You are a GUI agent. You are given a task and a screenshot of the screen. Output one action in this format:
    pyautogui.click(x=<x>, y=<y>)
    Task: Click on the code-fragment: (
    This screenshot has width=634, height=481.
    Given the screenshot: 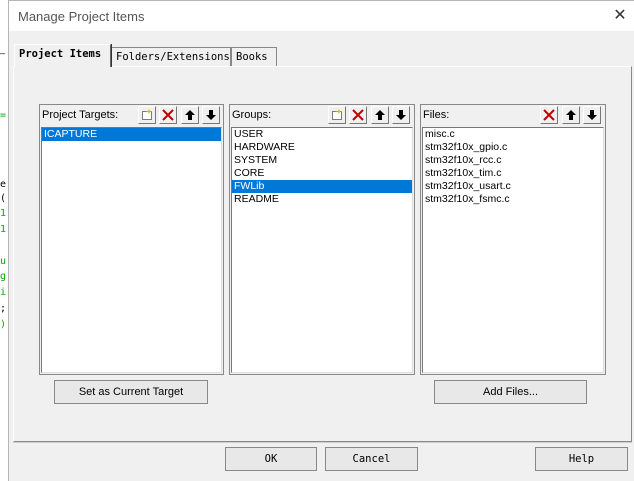 What is the action you would take?
    pyautogui.click(x=3, y=198)
    